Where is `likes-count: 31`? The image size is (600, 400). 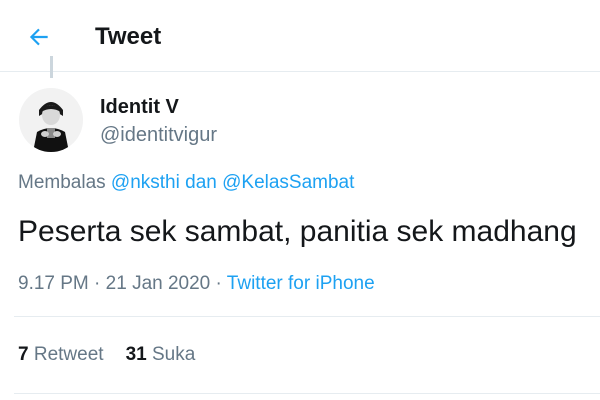
likes-count: 31 is located at coordinates (136, 354).